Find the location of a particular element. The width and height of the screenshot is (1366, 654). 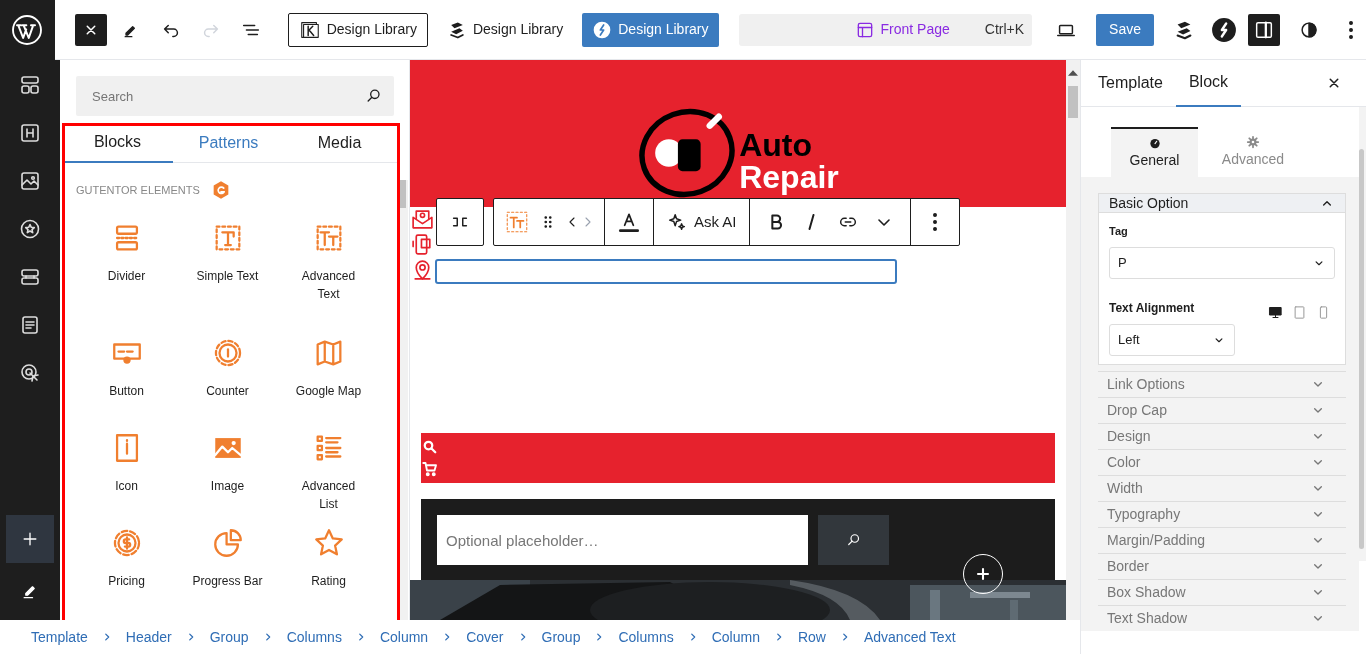

section-header: Color is located at coordinates (1222, 461).